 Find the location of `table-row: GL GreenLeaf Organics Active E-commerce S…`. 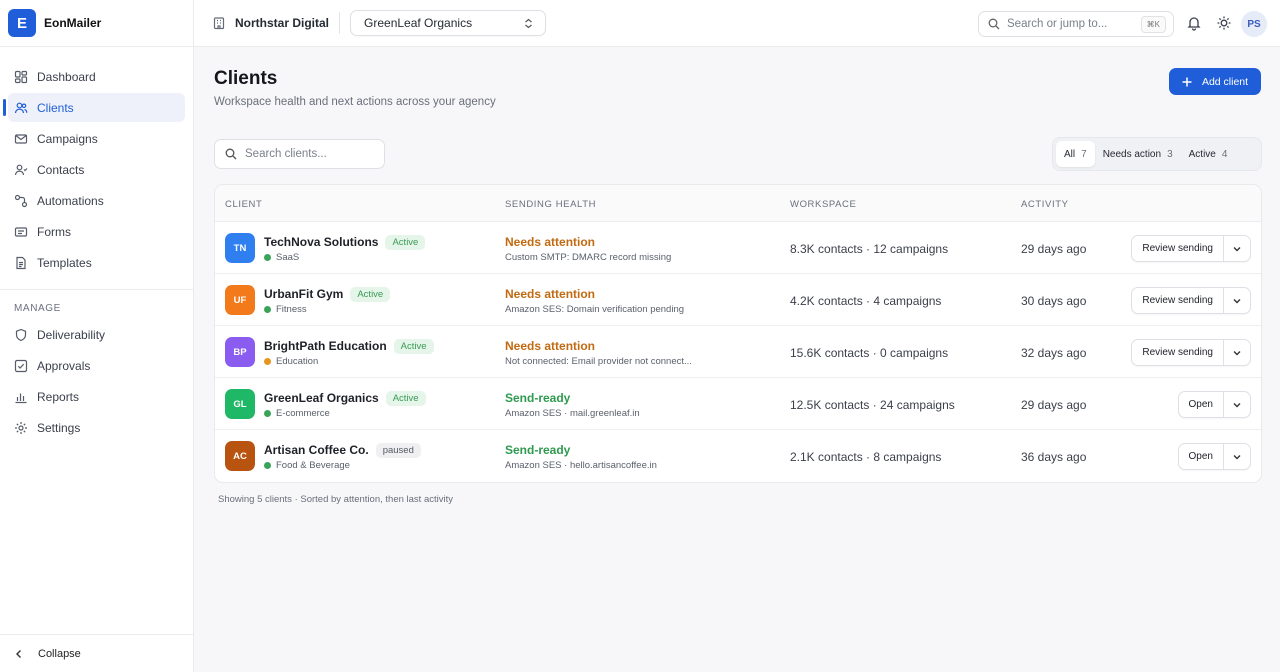

table-row: GL GreenLeaf Organics Active E-commerce S… is located at coordinates (738, 404).